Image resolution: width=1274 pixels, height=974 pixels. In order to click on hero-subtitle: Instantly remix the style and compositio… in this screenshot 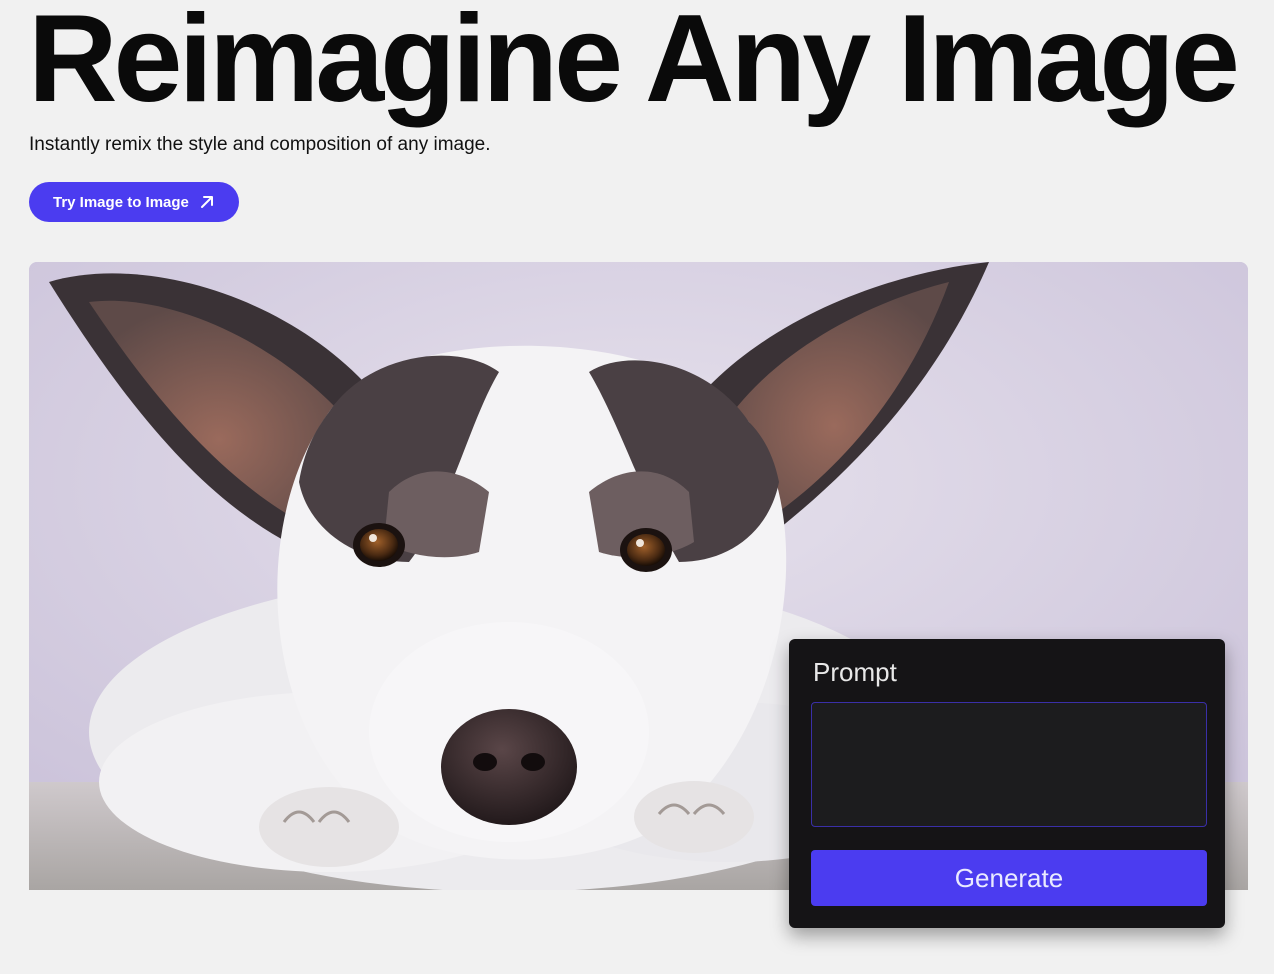, I will do `click(260, 144)`.